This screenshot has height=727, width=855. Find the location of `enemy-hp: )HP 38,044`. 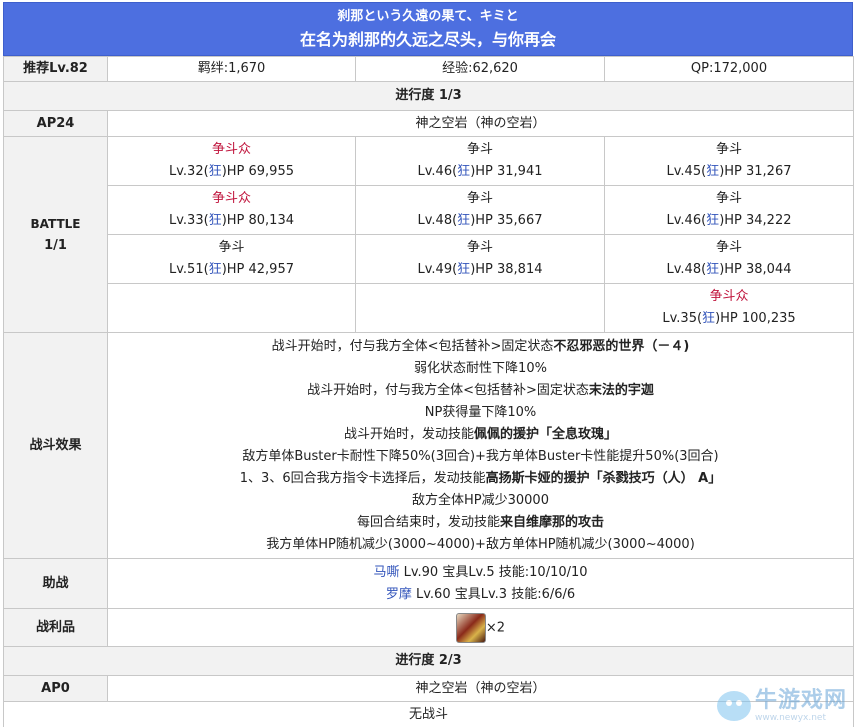

enemy-hp: )HP 38,044 is located at coordinates (755, 269).